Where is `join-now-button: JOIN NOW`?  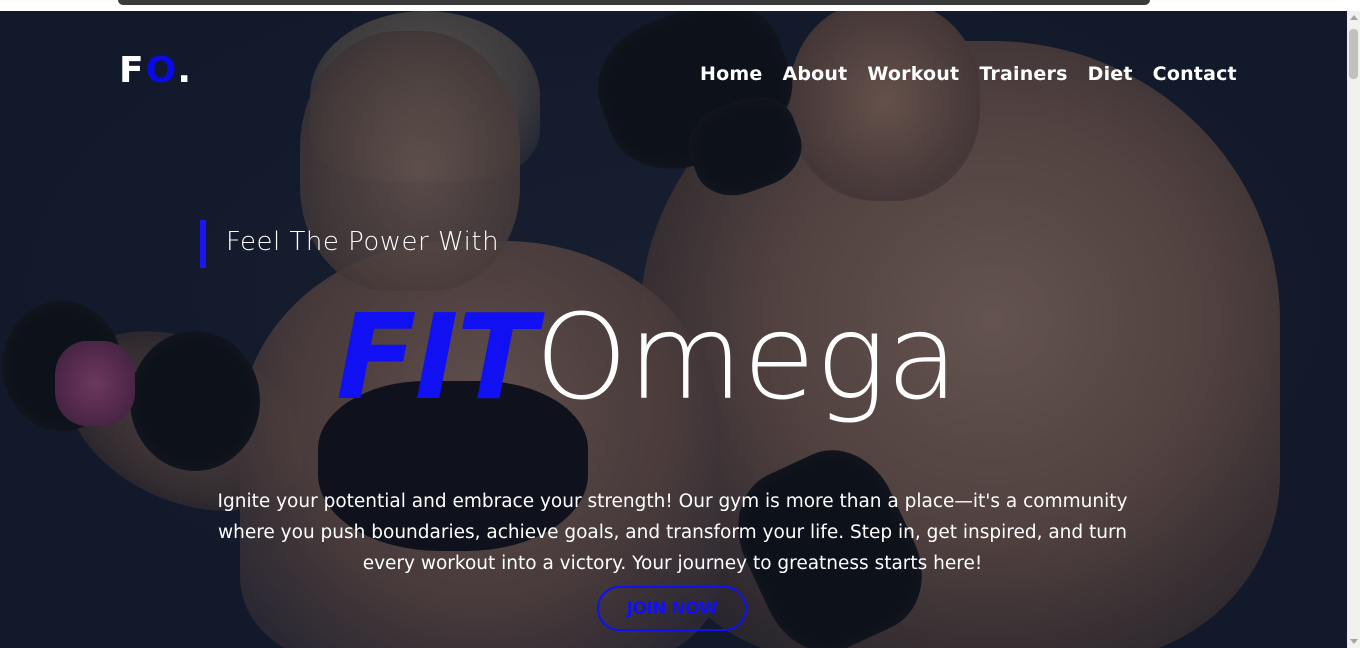
join-now-button: JOIN NOW is located at coordinates (672, 608).